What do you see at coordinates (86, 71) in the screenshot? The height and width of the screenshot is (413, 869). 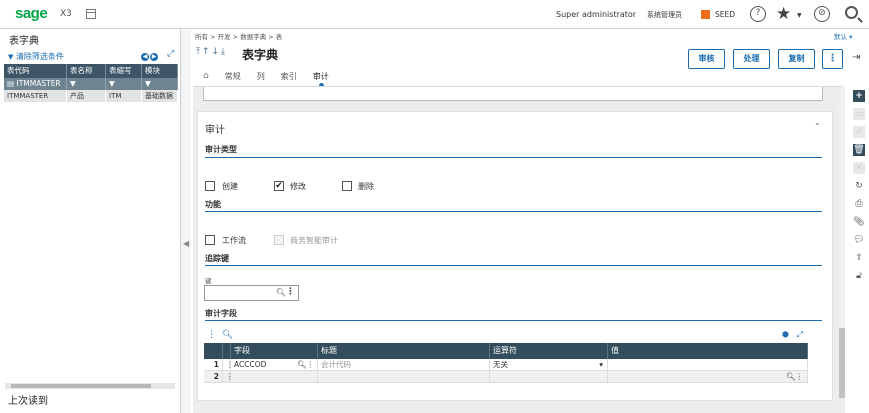 I see `column-header: 表名称` at bounding box center [86, 71].